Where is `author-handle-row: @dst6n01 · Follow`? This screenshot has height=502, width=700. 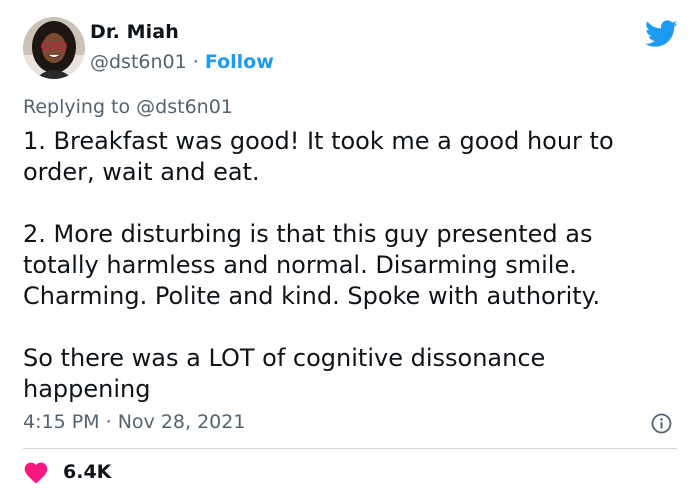
author-handle-row: @dst6n01 · Follow is located at coordinates (182, 62).